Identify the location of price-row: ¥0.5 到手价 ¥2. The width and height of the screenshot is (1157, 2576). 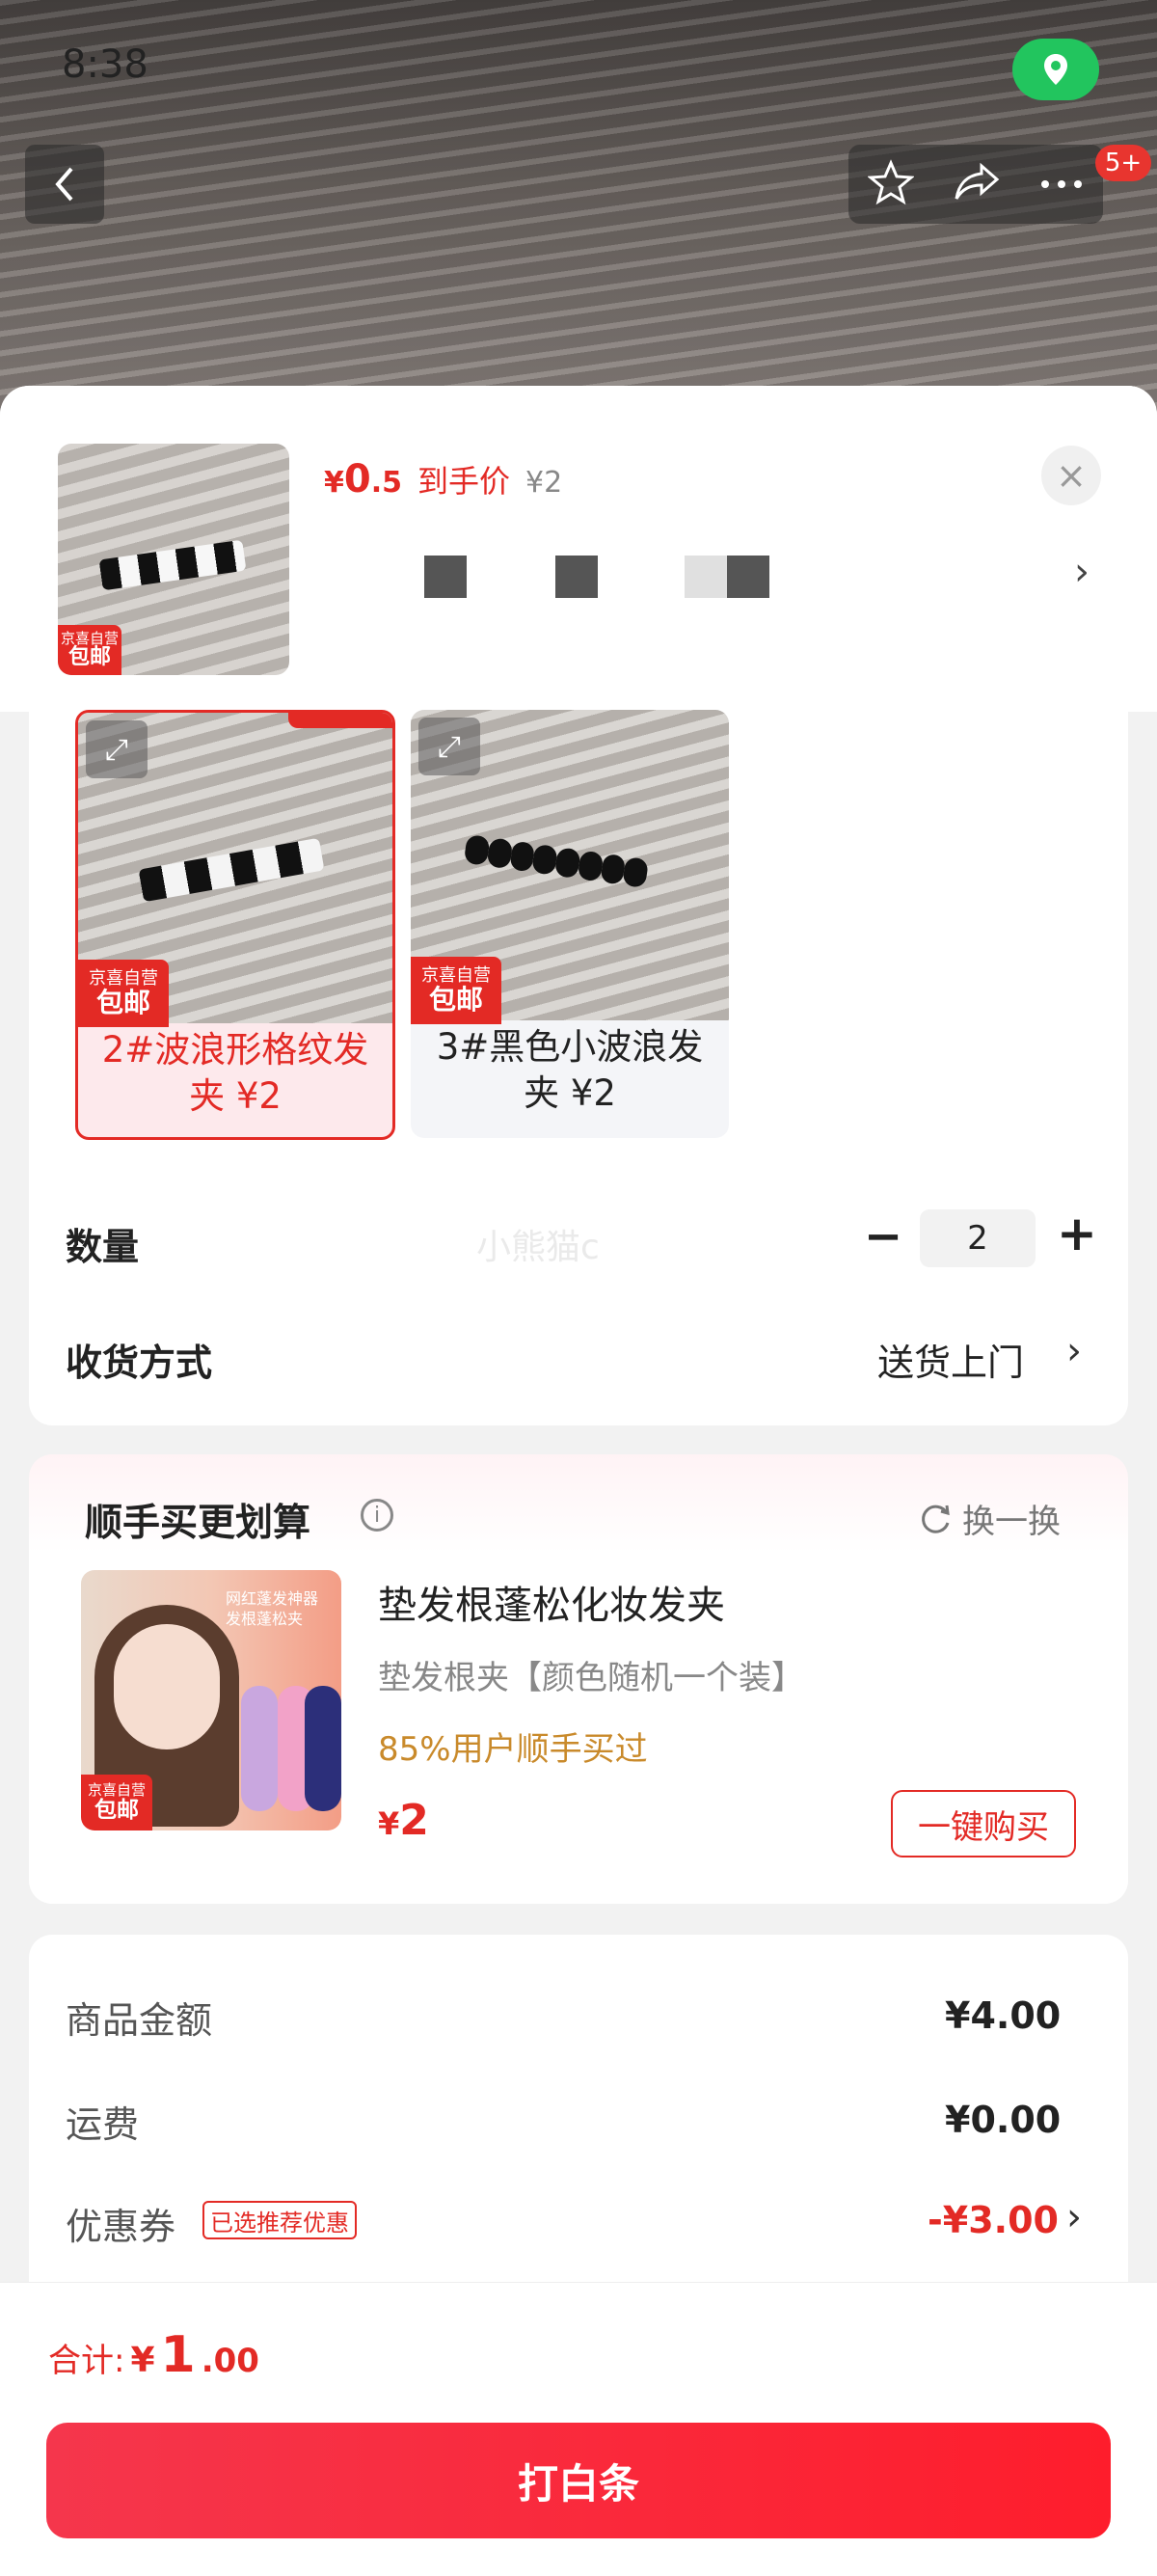
(443, 479).